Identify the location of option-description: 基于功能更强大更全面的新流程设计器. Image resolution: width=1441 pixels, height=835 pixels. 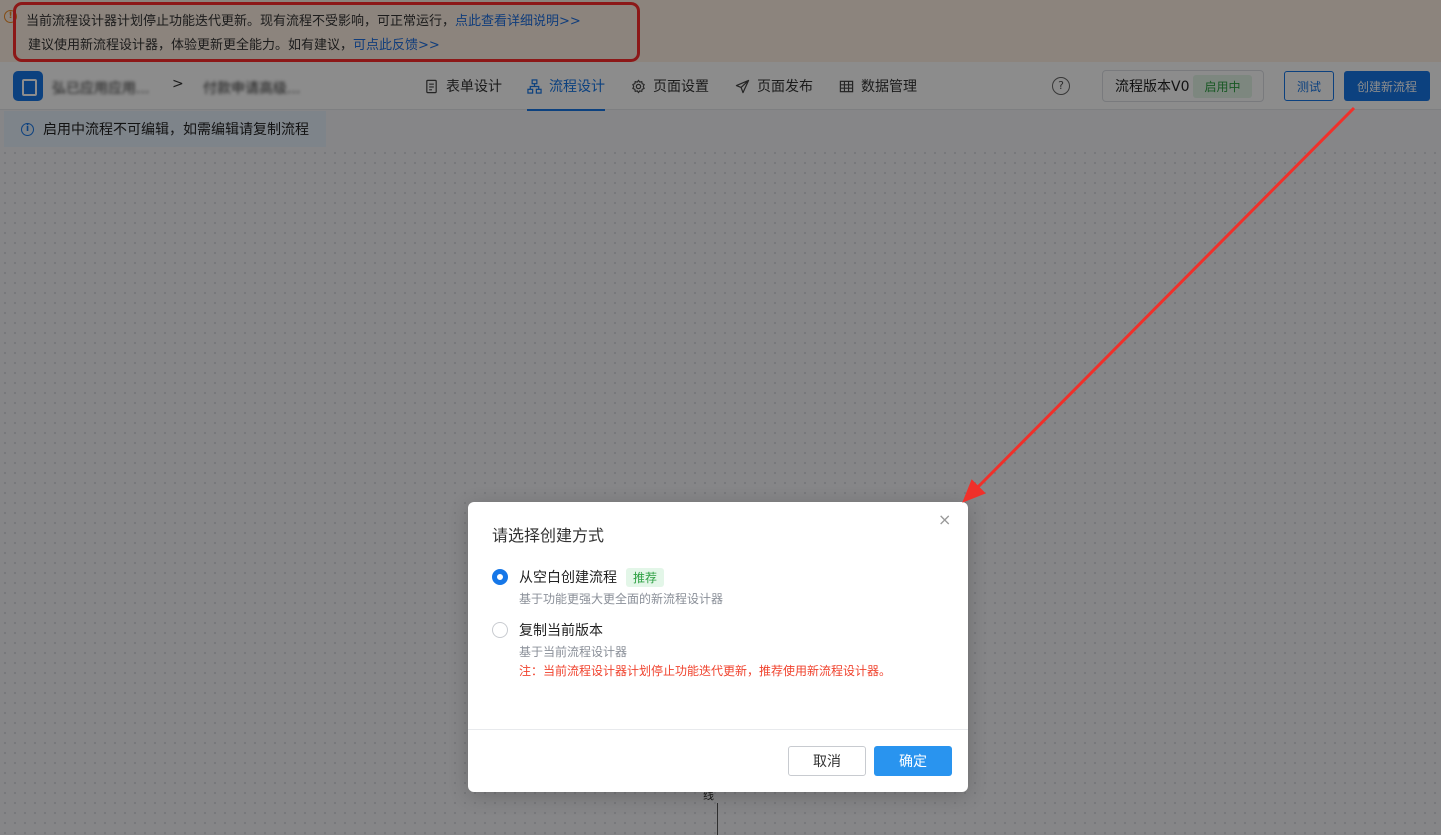
(621, 599).